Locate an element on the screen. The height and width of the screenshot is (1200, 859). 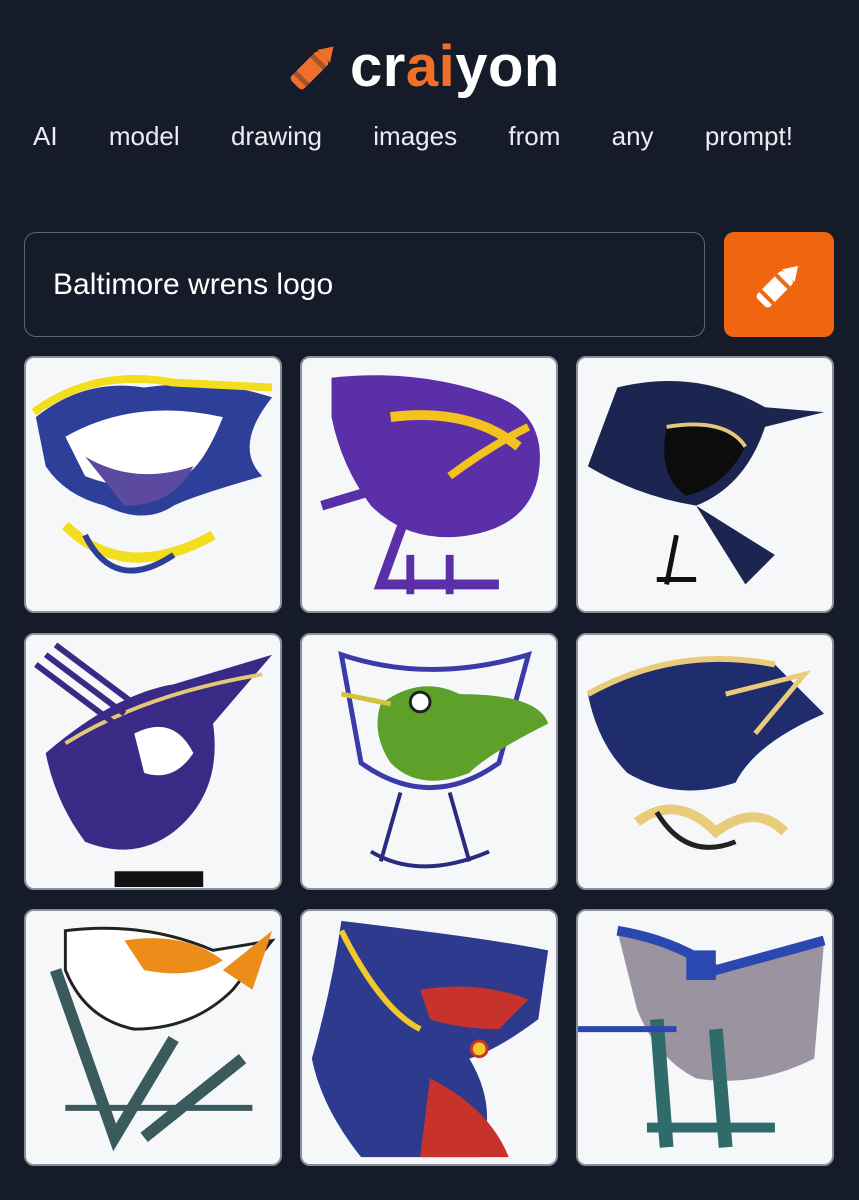
prompt-input is located at coordinates (363, 285).